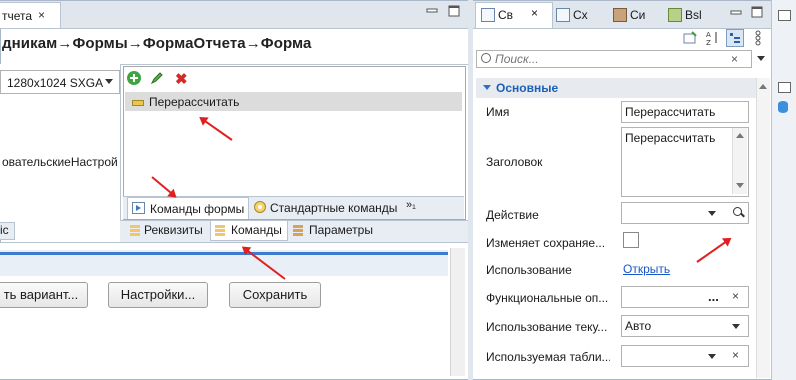  I want to click on tab-label: Команды формы, so click(197, 209).